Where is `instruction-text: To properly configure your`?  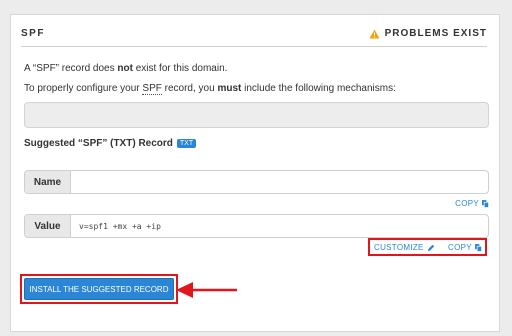
instruction-text: To properly configure your is located at coordinates (83, 88).